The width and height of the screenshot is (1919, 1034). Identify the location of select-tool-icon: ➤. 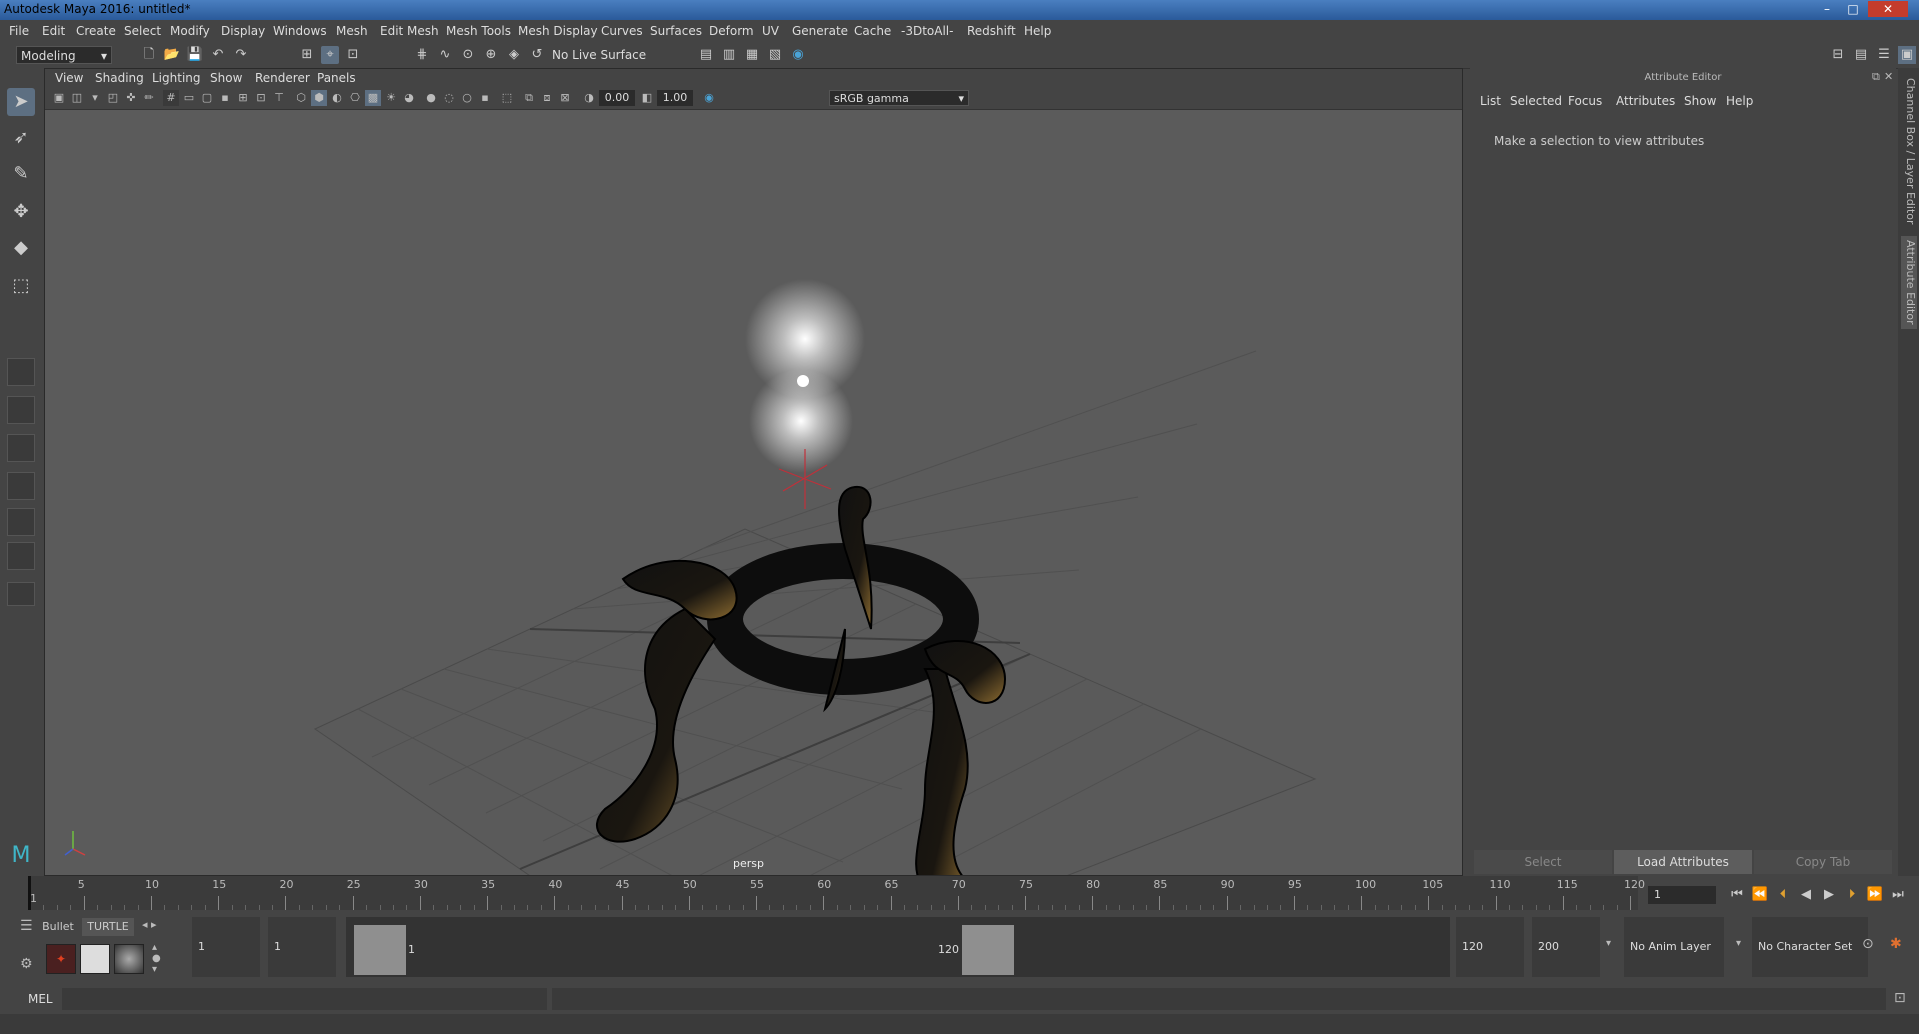
(21, 102).